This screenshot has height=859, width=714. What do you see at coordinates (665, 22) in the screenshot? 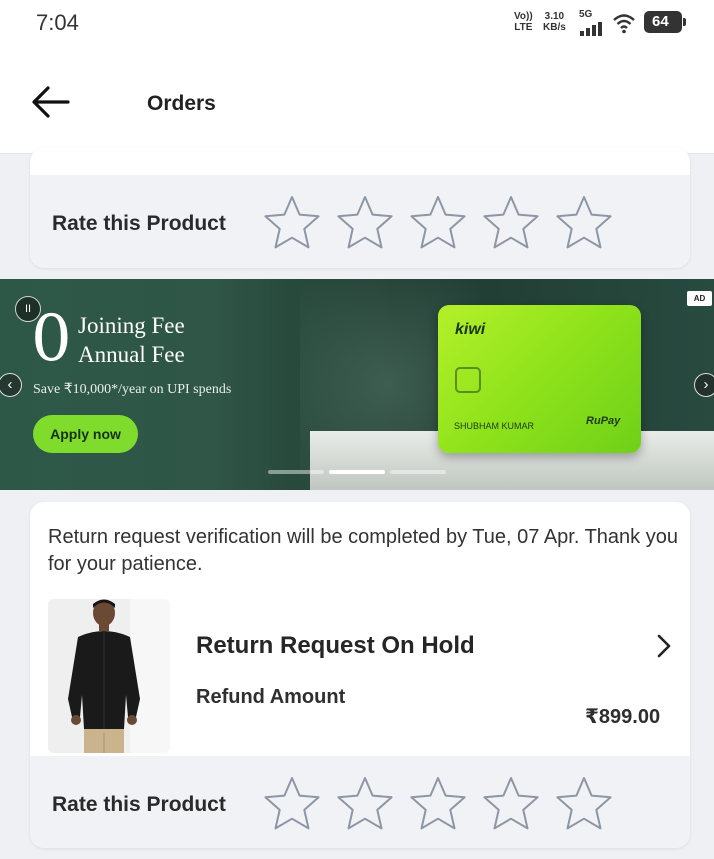
I see `battery-icon: 64` at bounding box center [665, 22].